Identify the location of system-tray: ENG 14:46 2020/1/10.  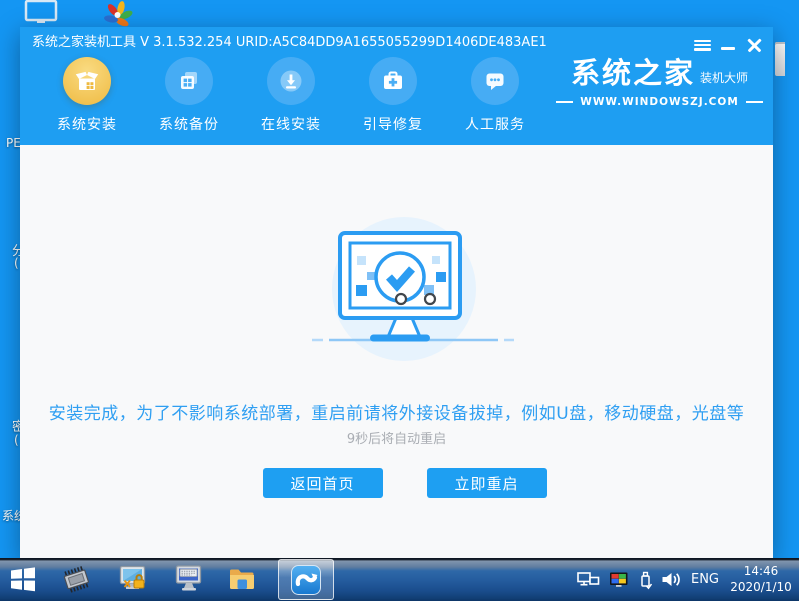
(687, 579).